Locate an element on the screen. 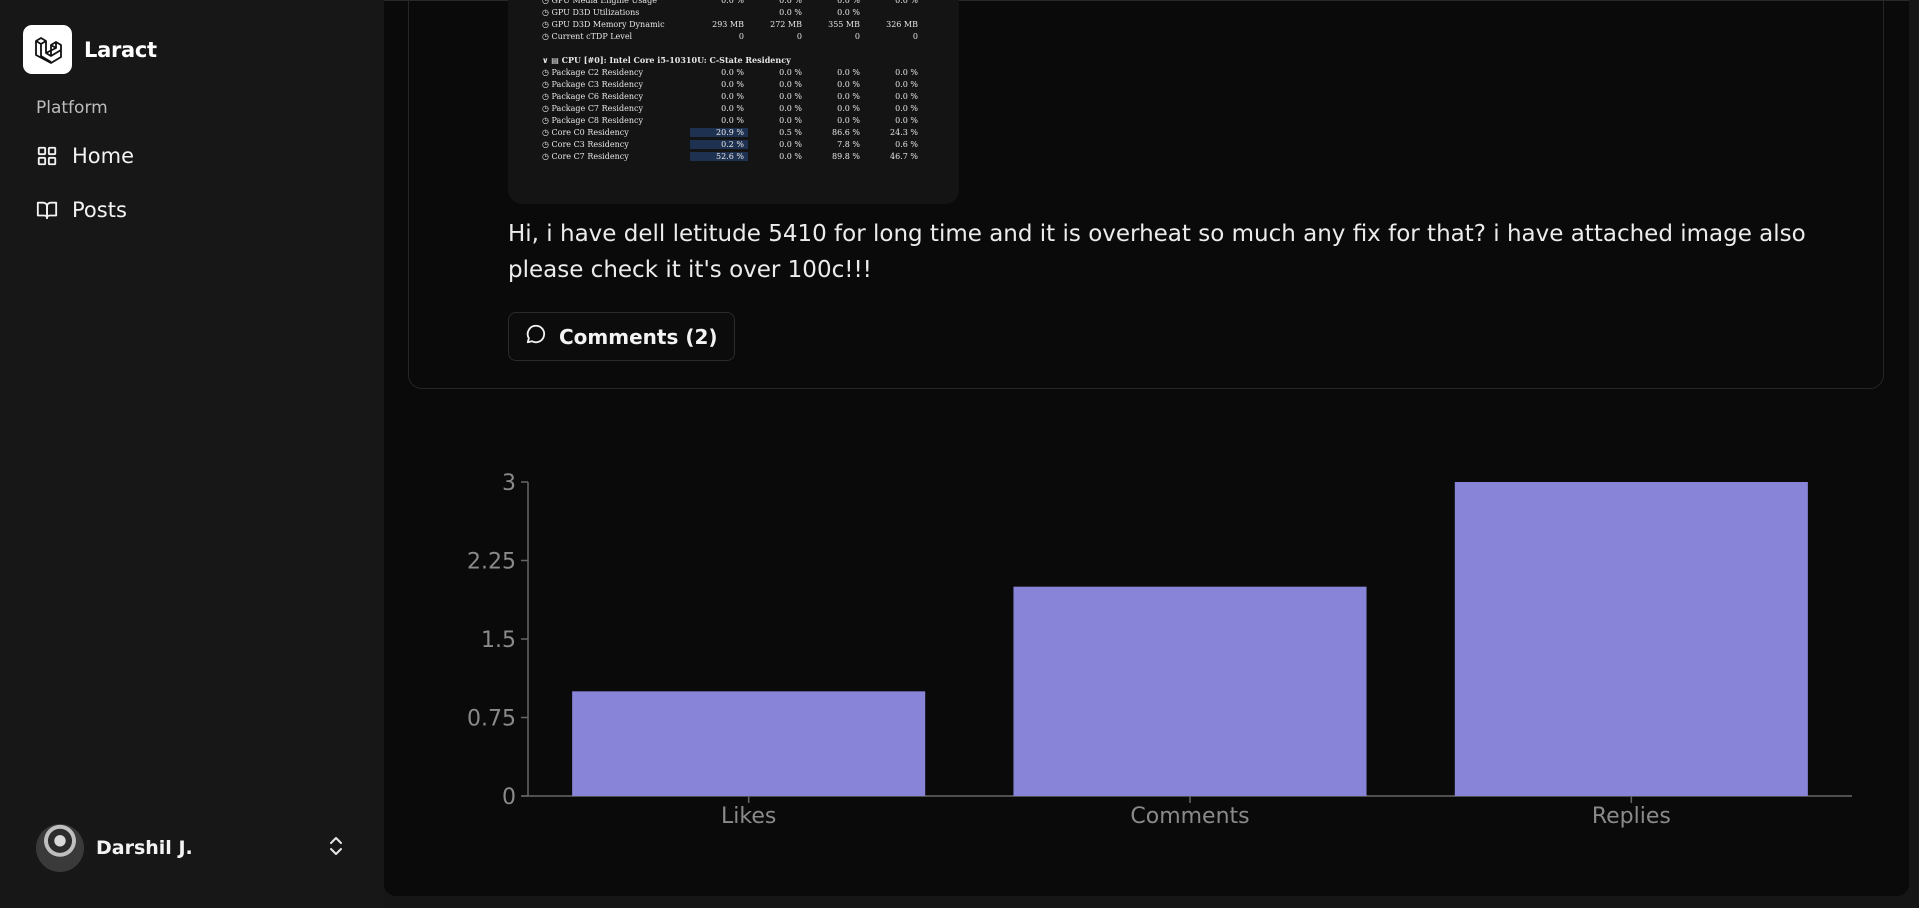 This screenshot has height=908, width=1919. y-tick-label: 0.75 is located at coordinates (491, 719).